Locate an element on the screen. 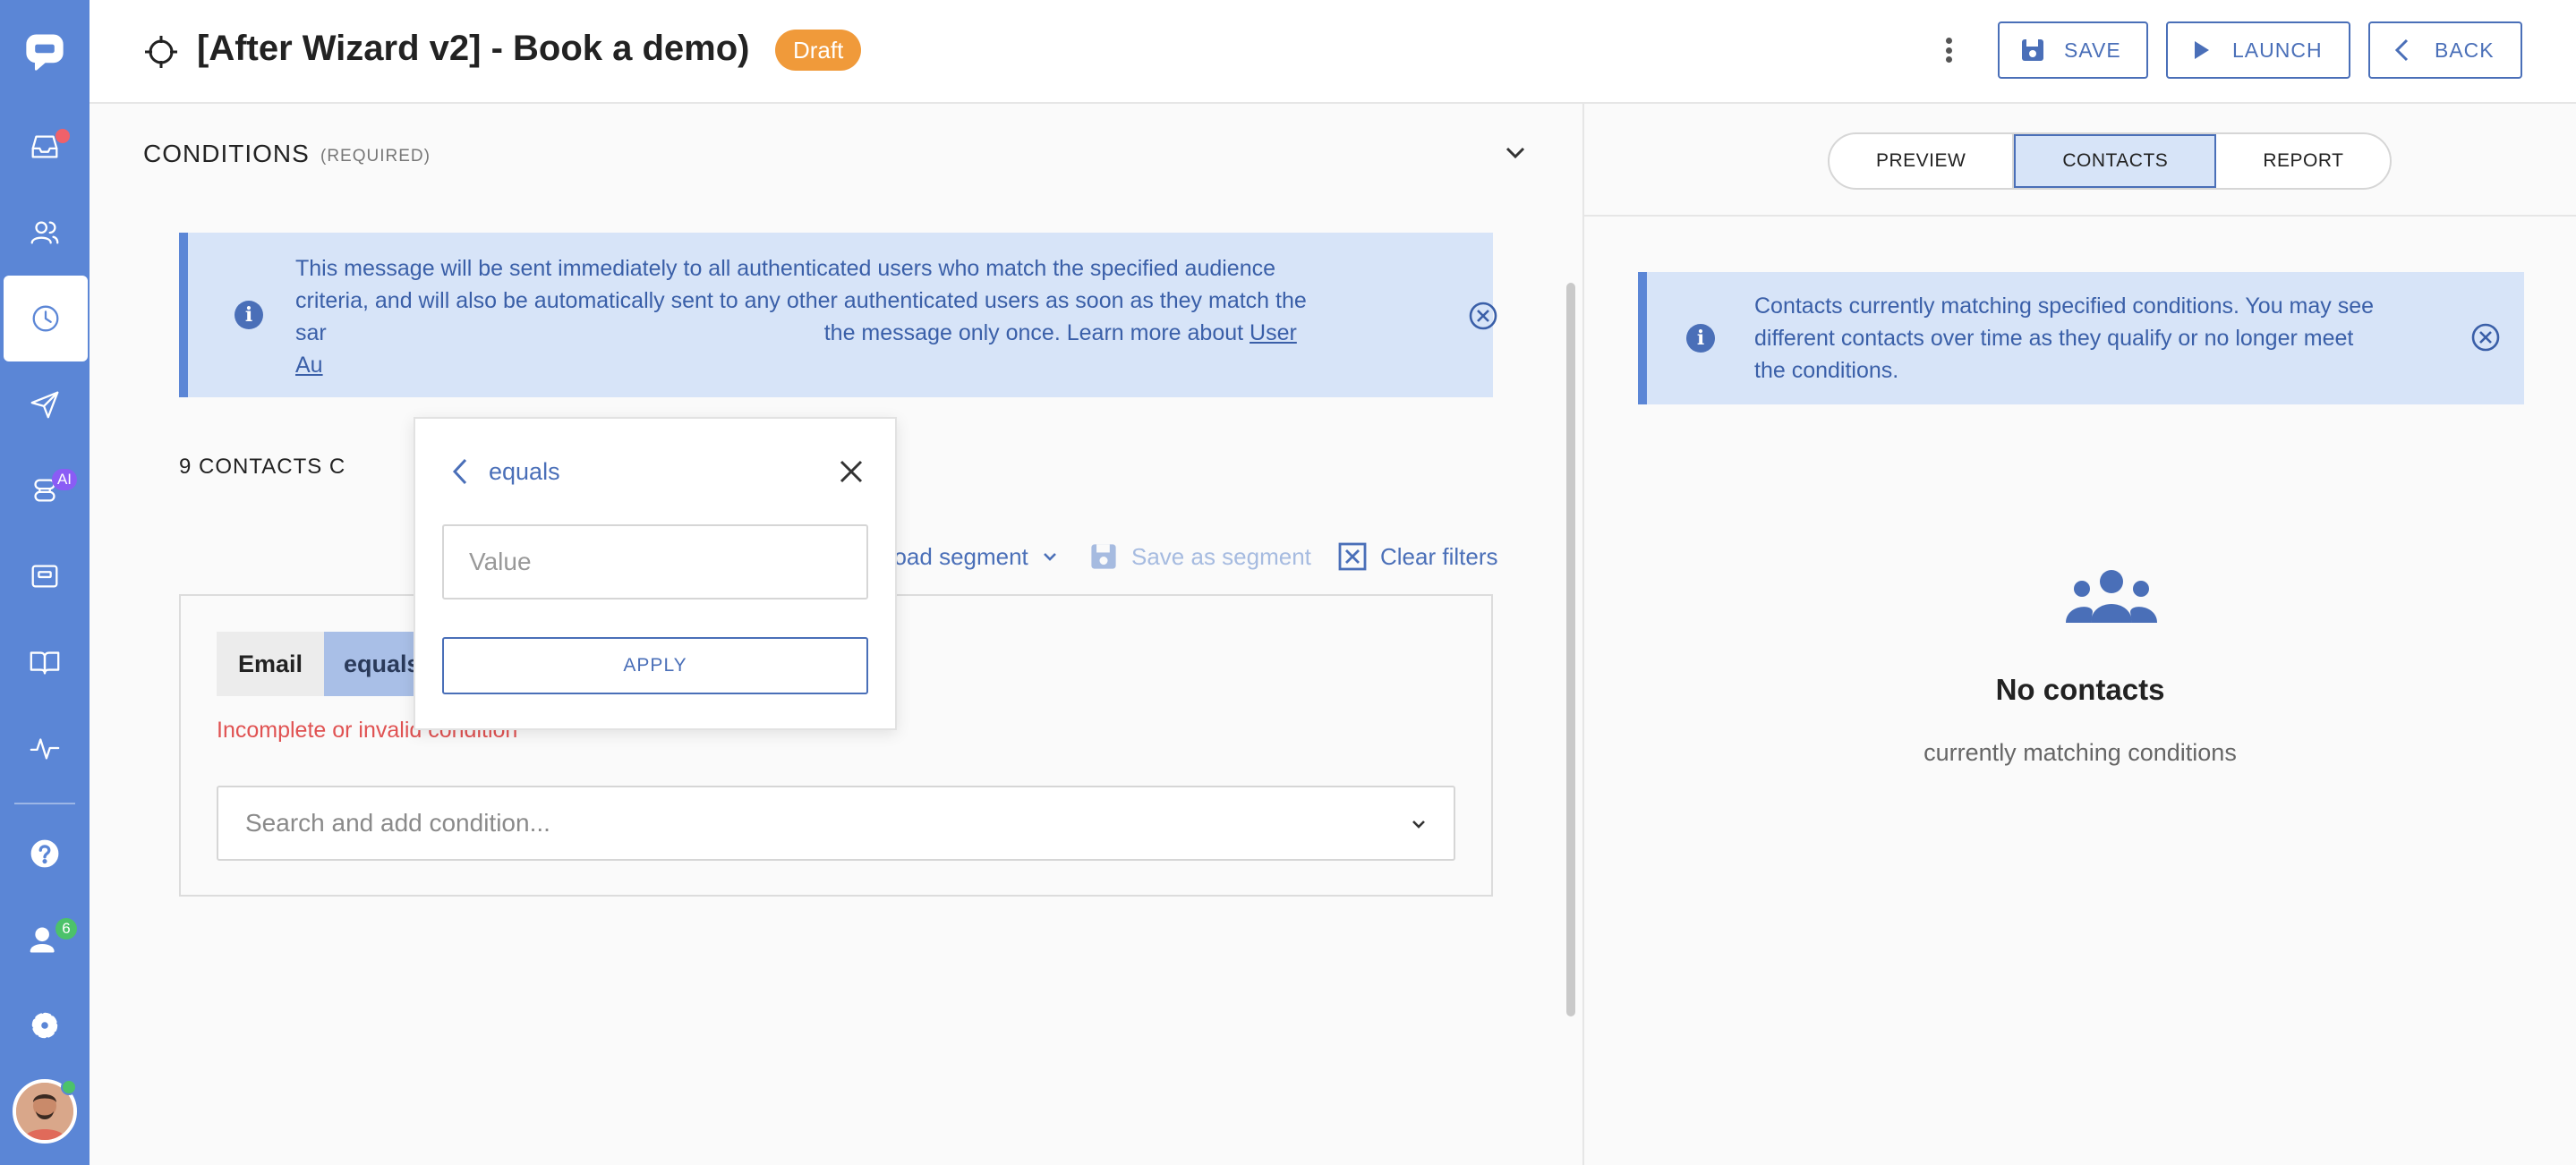  empty-state-subtitle: currently matching conditions is located at coordinates (2080, 753).